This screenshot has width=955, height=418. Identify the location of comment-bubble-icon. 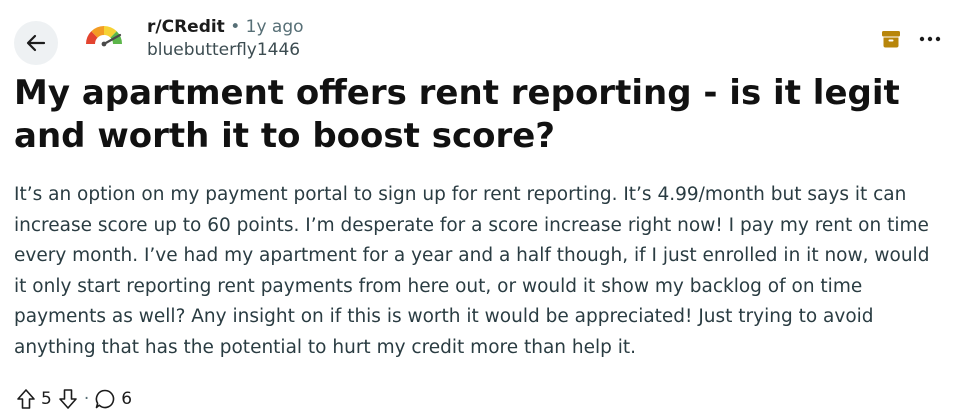
(105, 399).